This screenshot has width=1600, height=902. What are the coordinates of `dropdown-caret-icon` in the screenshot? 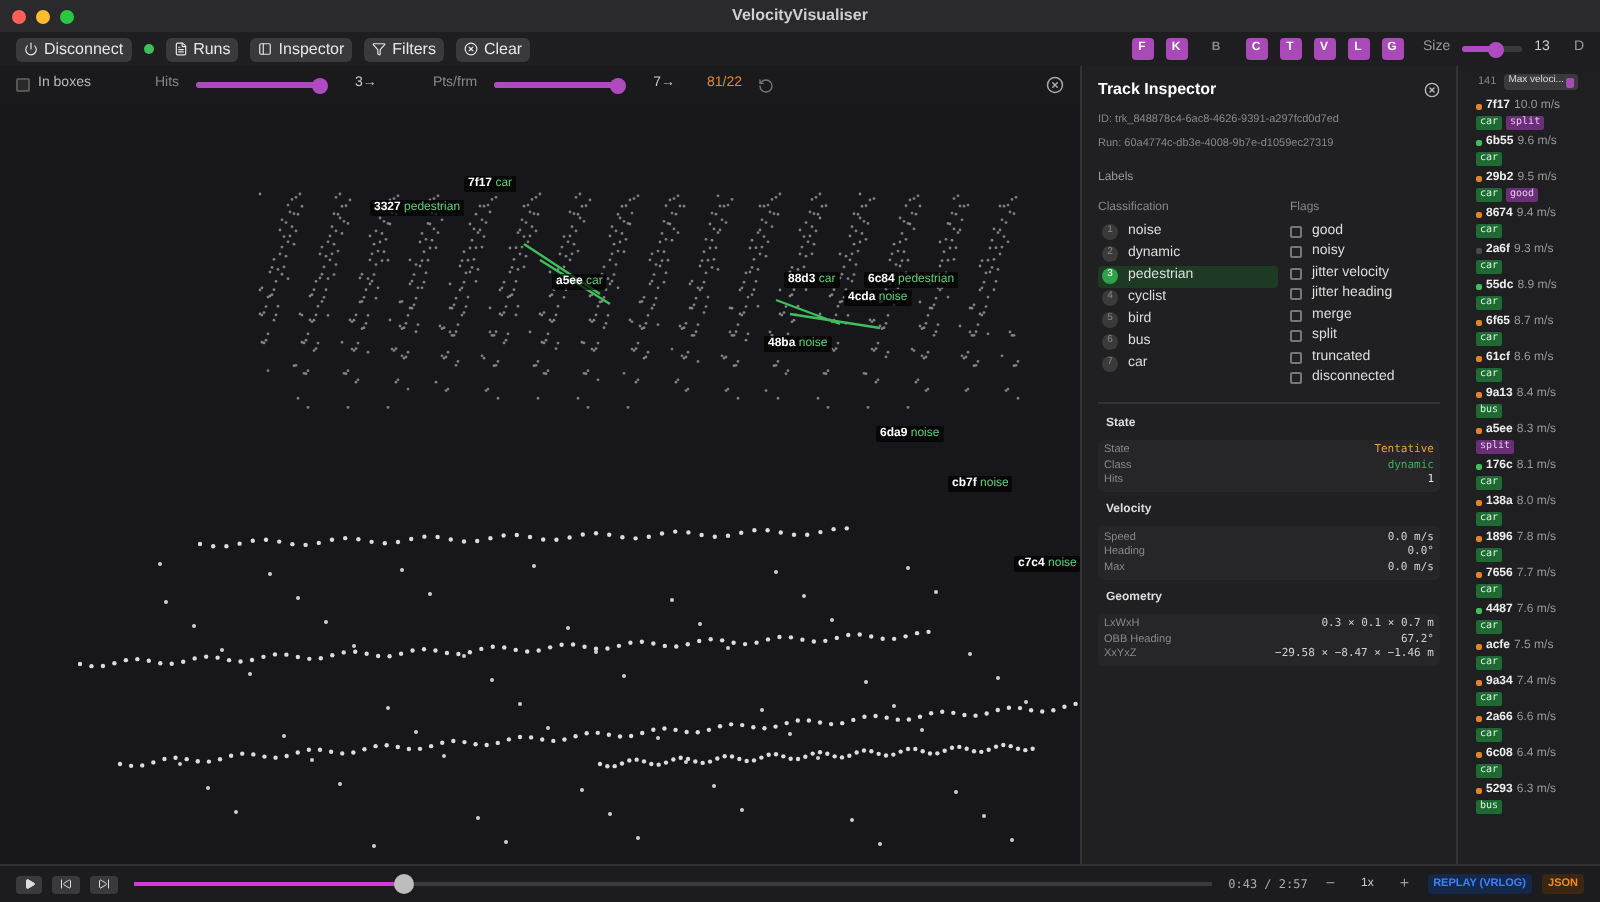 It's located at (1569, 82).